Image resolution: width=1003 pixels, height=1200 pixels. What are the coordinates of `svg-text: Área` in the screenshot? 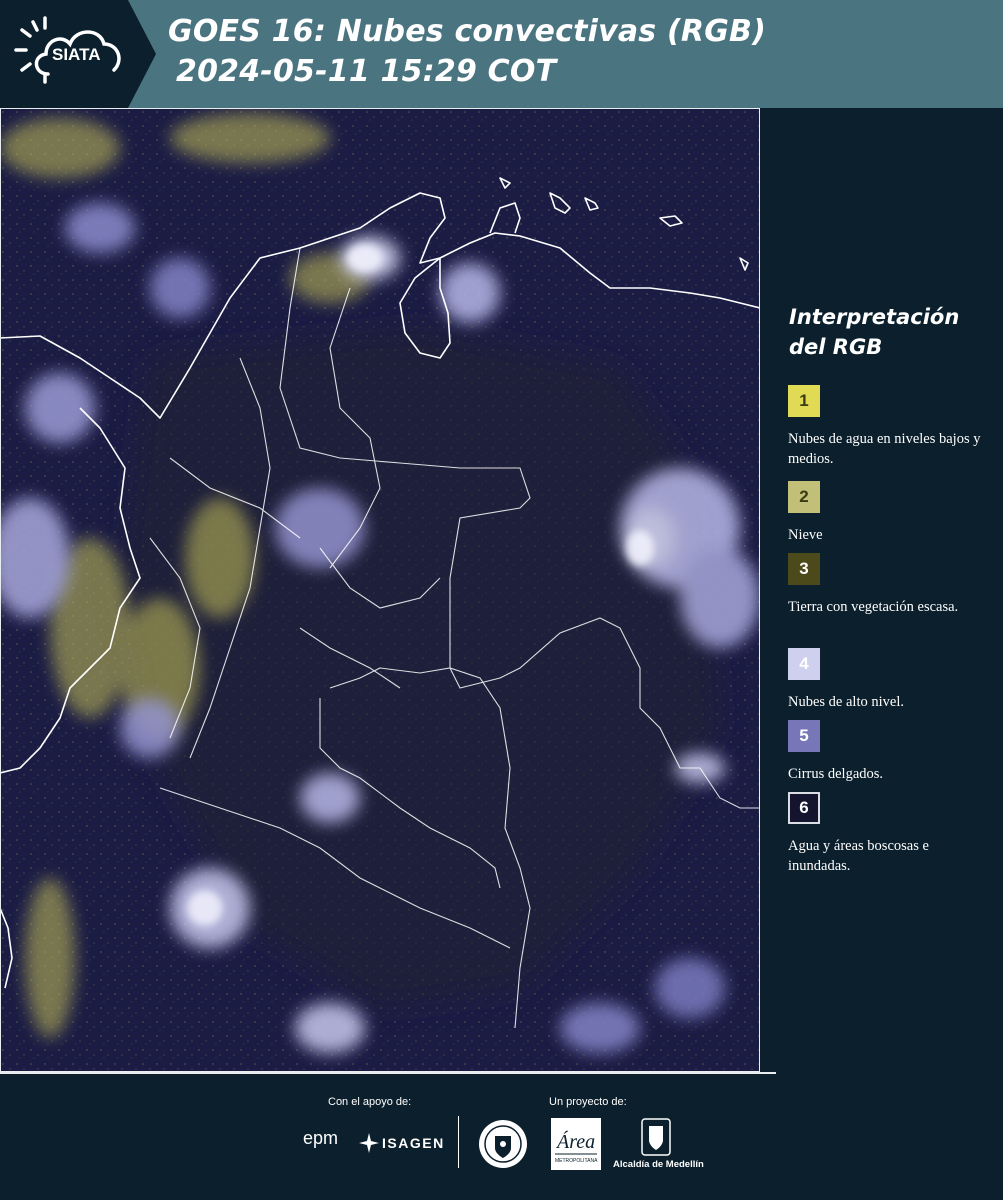 It's located at (575, 1141).